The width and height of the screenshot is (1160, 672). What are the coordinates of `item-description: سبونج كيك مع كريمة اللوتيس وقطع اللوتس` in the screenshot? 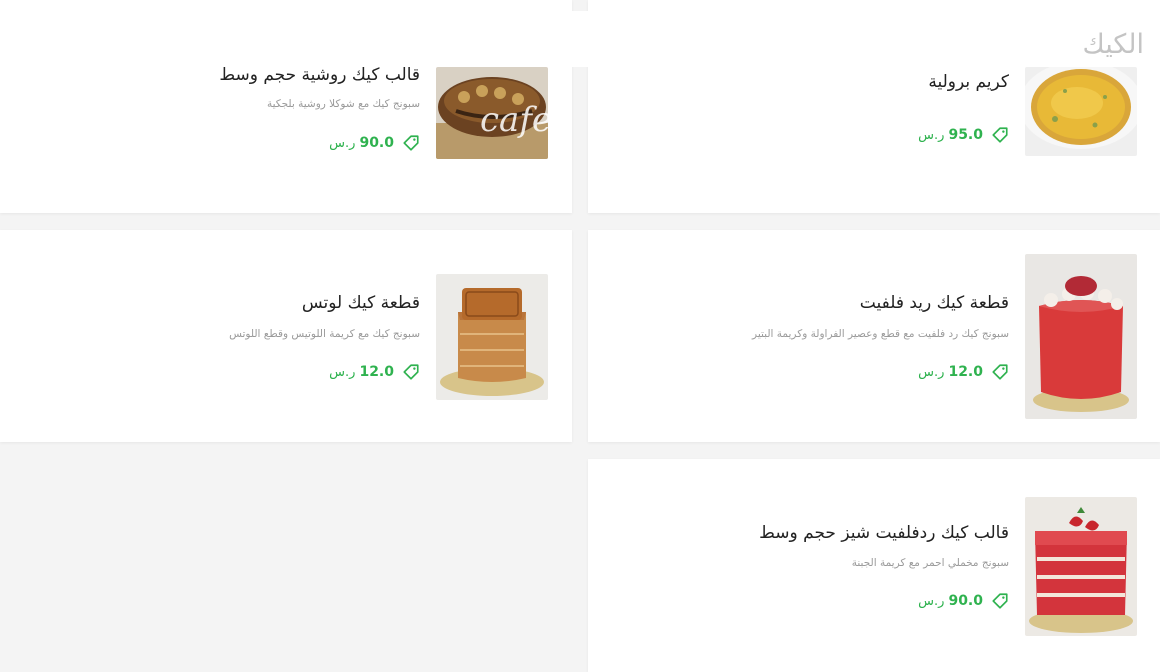 It's located at (324, 334).